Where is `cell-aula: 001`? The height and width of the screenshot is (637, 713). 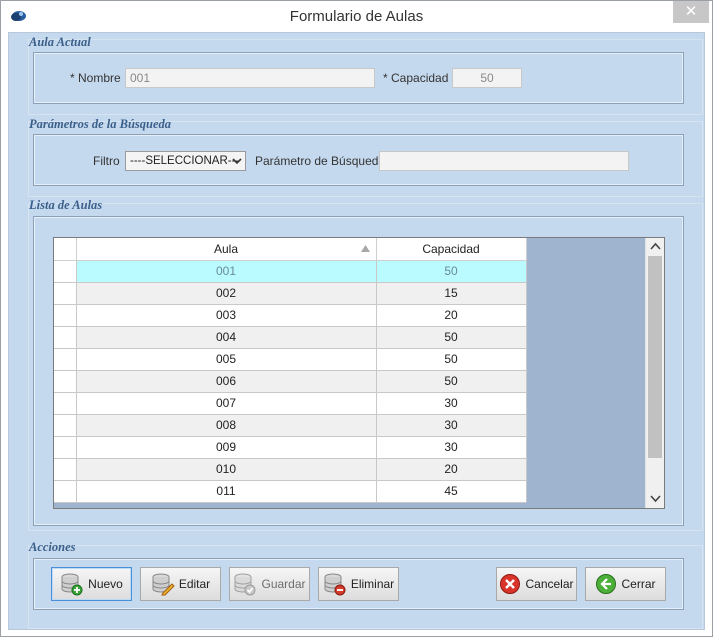 cell-aula: 001 is located at coordinates (226, 271).